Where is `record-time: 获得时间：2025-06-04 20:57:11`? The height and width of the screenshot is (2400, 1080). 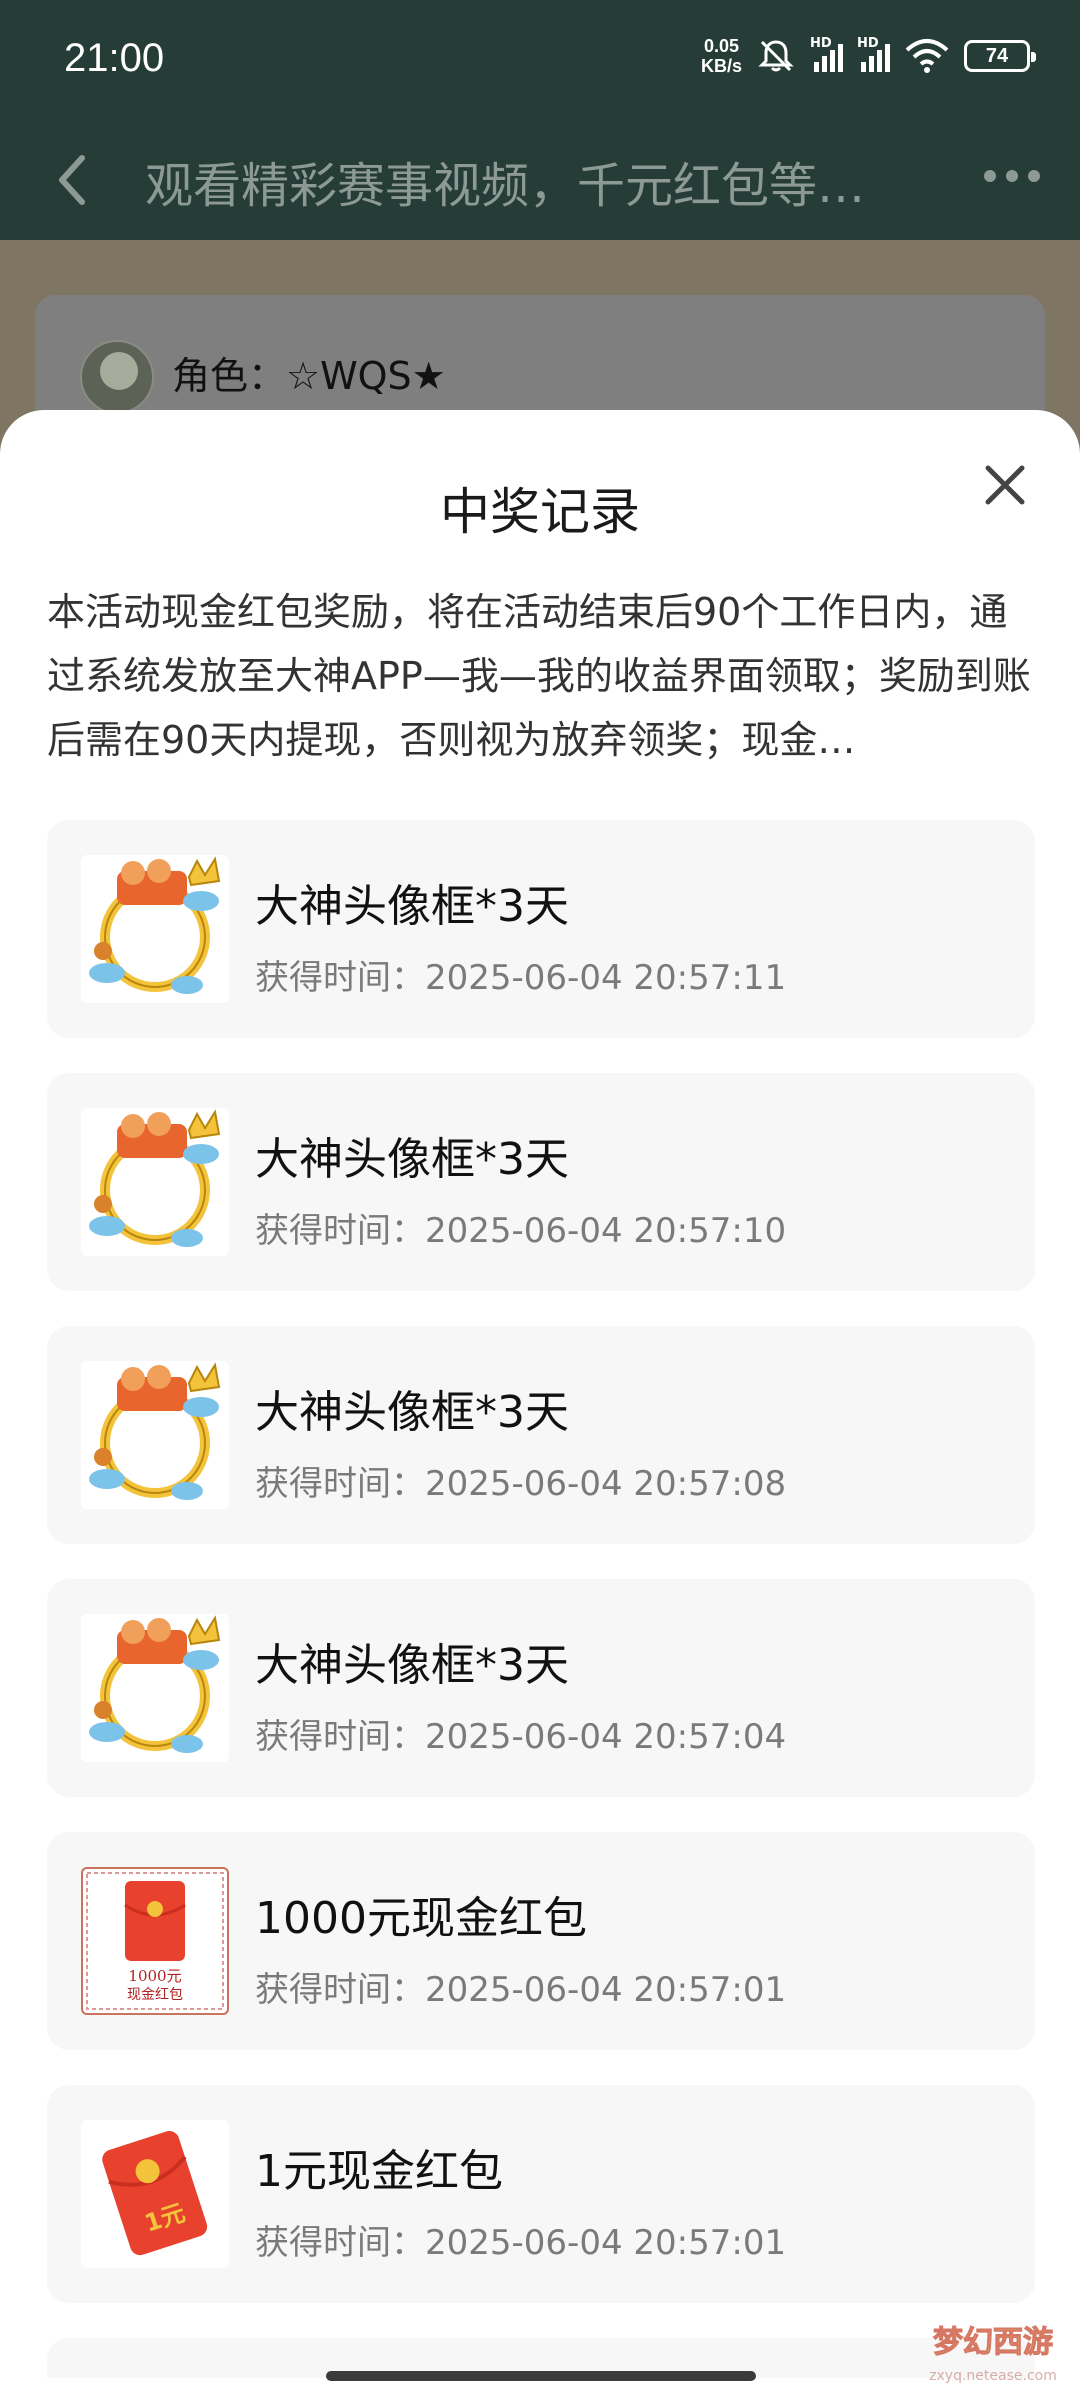
record-time: 获得时间：2025-06-04 20:57:11 is located at coordinates (521, 978).